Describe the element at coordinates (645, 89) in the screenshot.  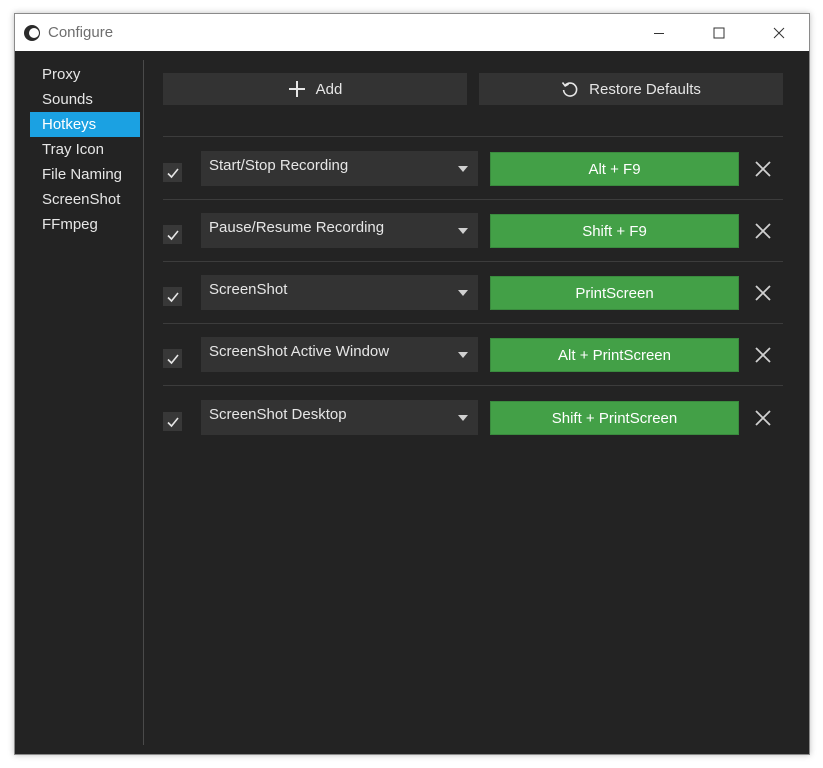
I see `restore-defaults-label: Restore Defaults` at that location.